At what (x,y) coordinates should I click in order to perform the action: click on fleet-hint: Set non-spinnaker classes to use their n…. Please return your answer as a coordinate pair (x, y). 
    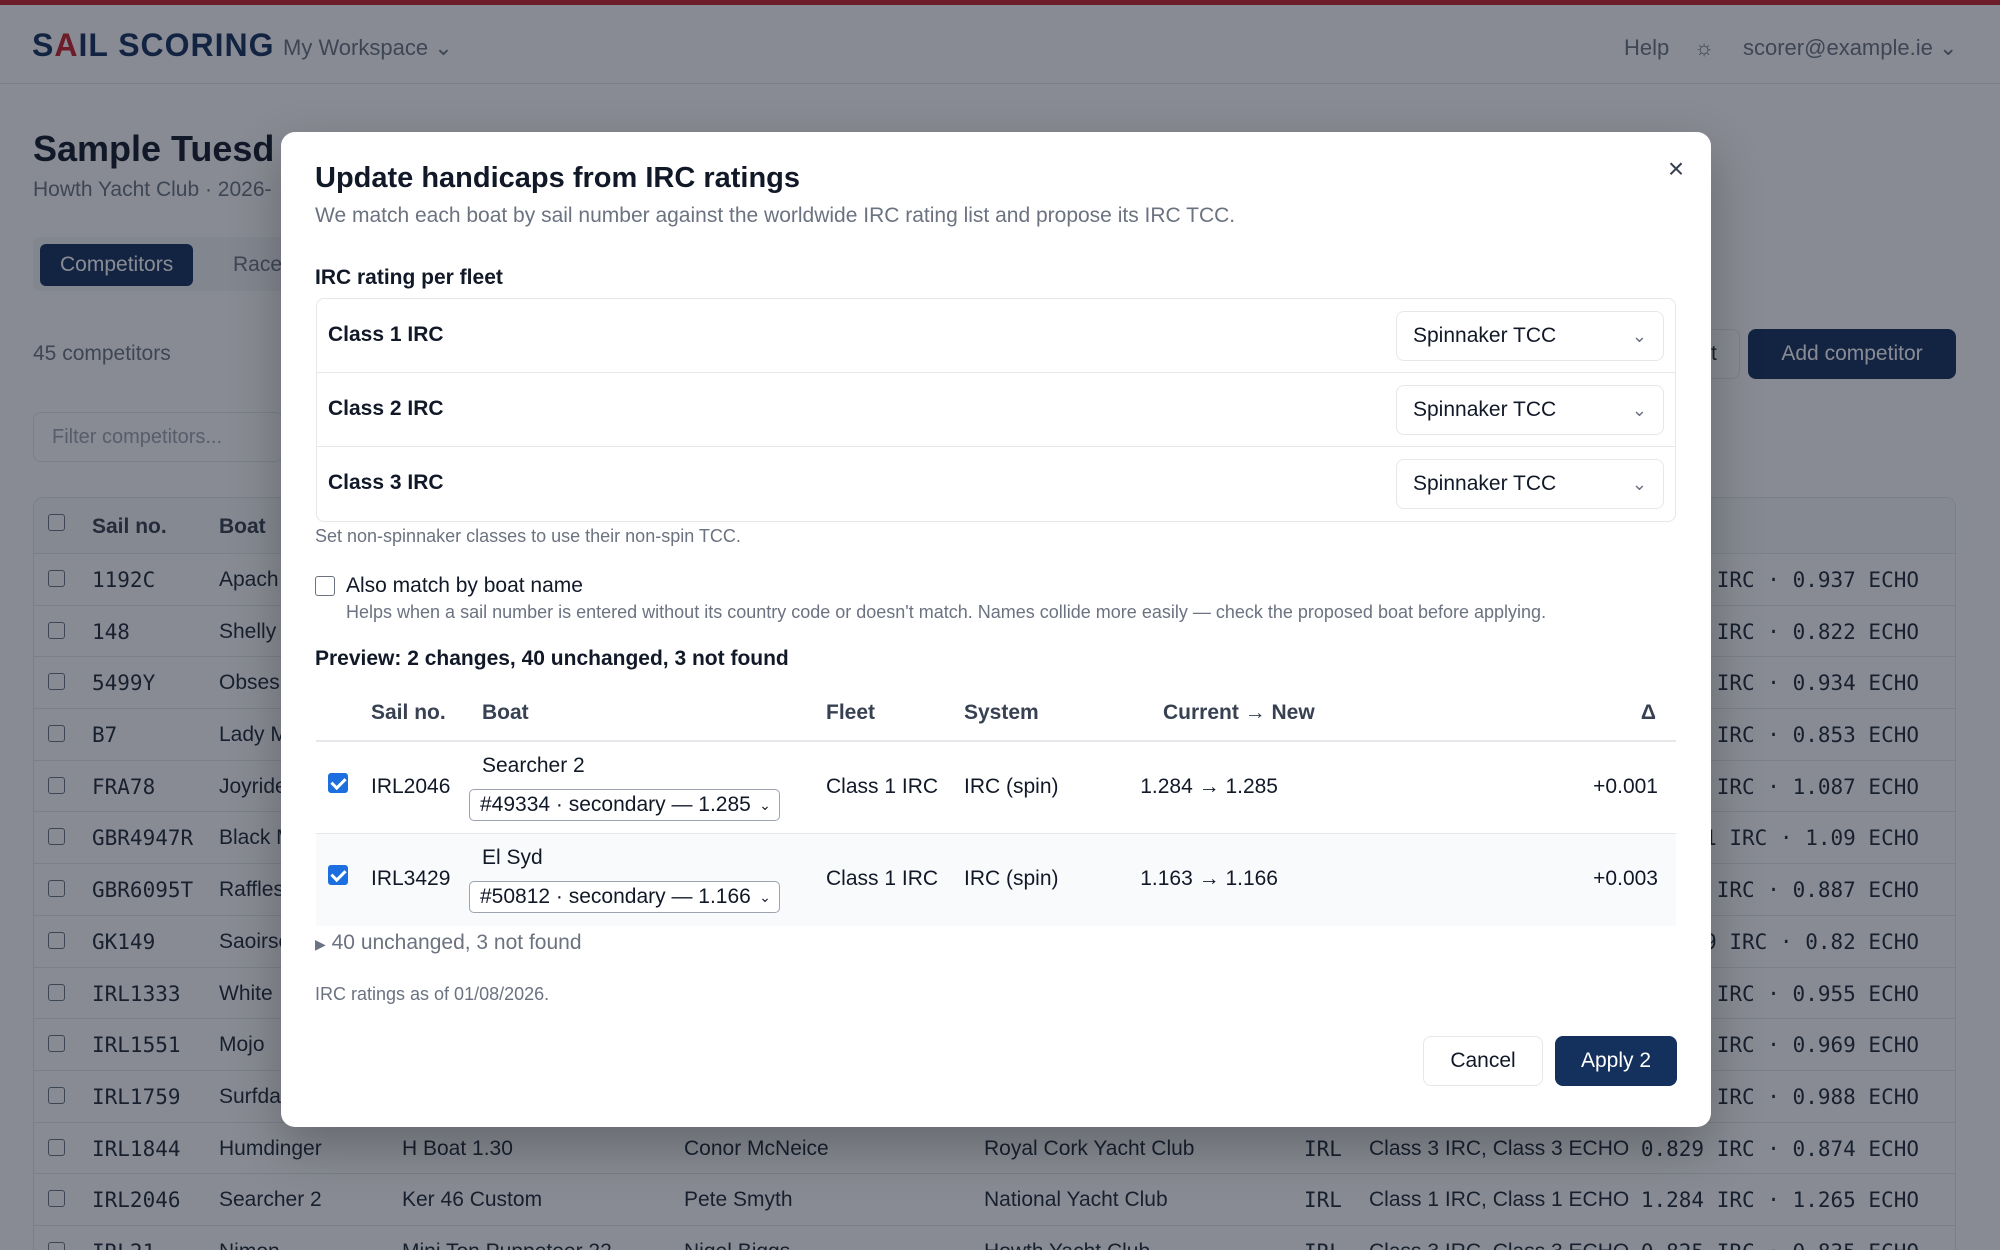
    Looking at the image, I should click on (528, 536).